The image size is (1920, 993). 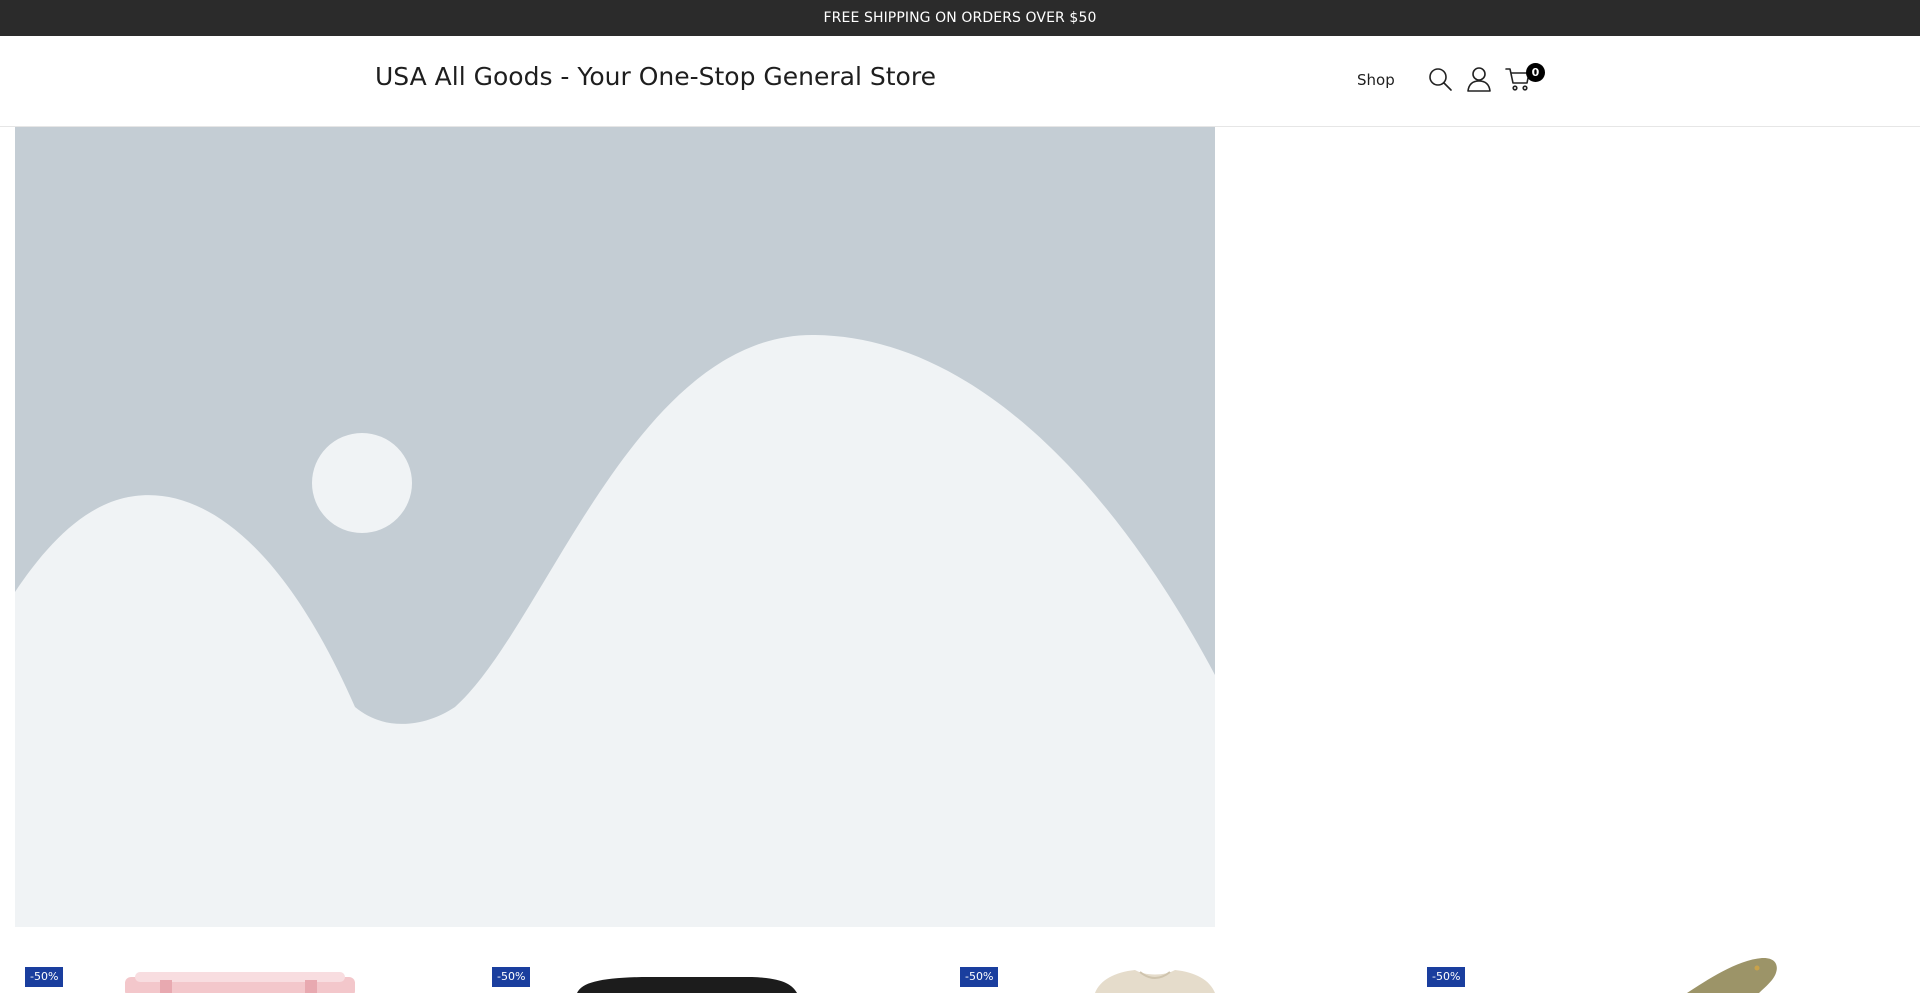 What do you see at coordinates (1376, 80) in the screenshot?
I see `nav-item-shop: Shop` at bounding box center [1376, 80].